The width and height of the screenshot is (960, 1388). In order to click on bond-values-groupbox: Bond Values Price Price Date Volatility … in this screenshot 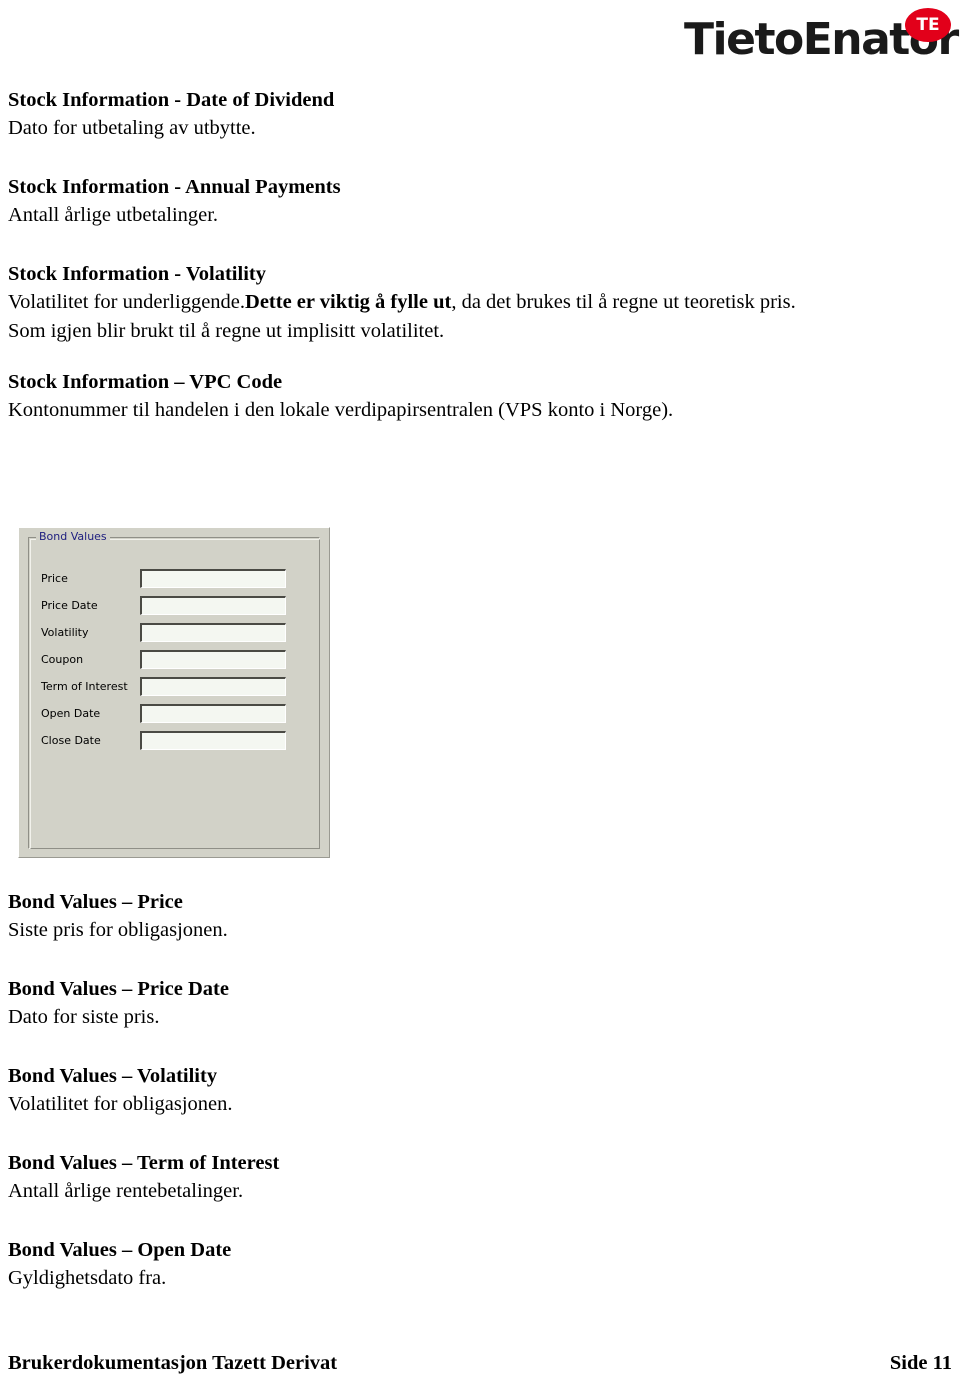, I will do `click(174, 689)`.